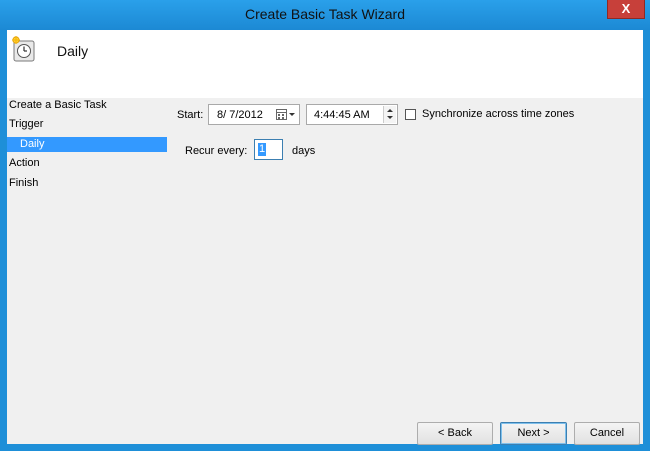 The width and height of the screenshot is (650, 451). I want to click on title-bar: Create Basic Task Wizard X, so click(325, 15).